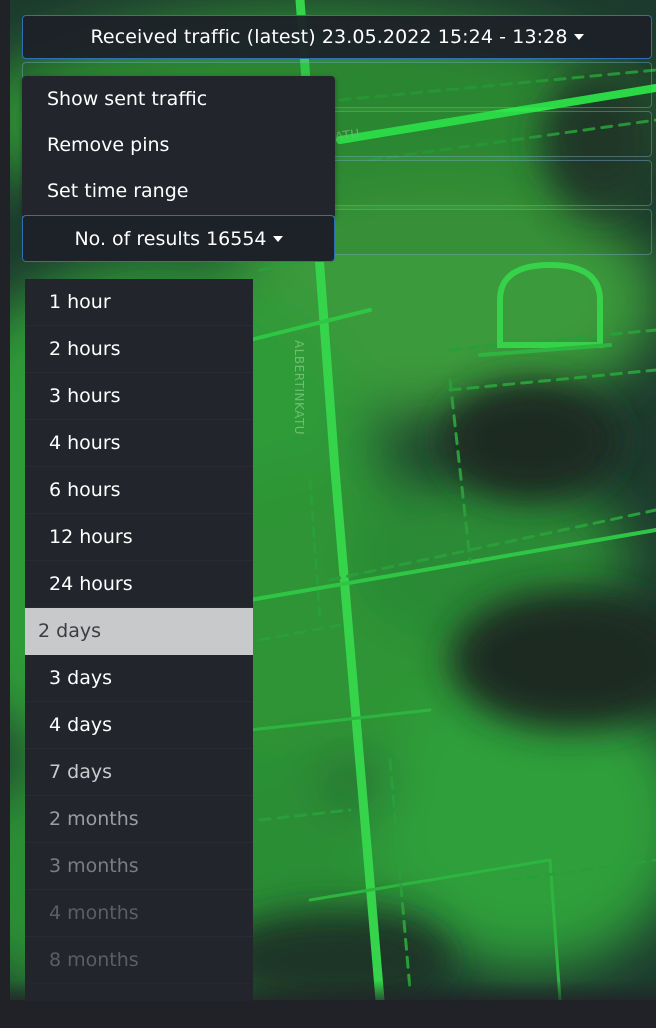  I want to click on time-range-option: 24 hours, so click(139, 584).